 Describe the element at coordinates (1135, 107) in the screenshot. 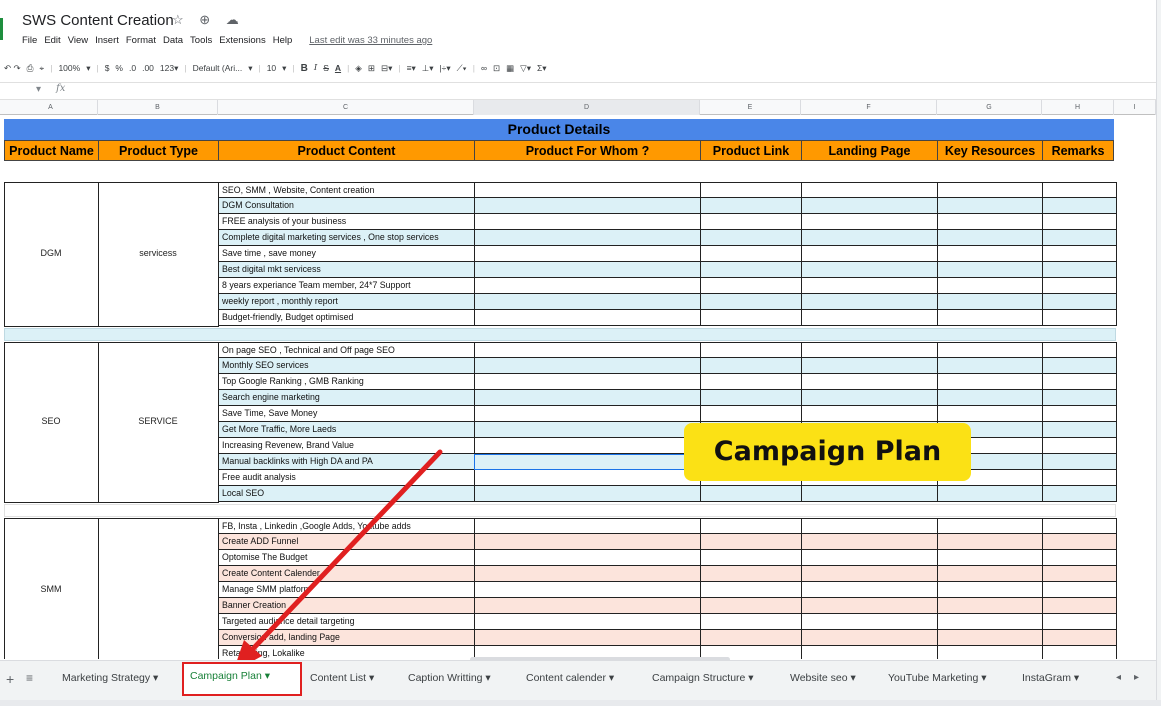

I see `column-header-i: I` at that location.